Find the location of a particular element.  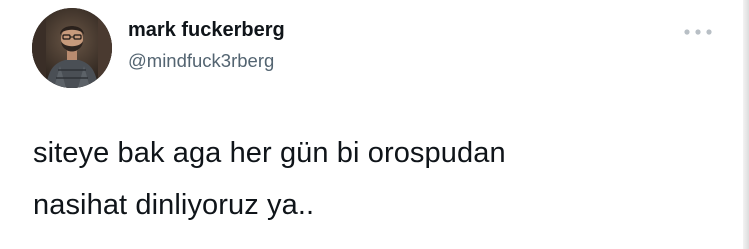

author-display-name: mark fuckerberg is located at coordinates (206, 30).